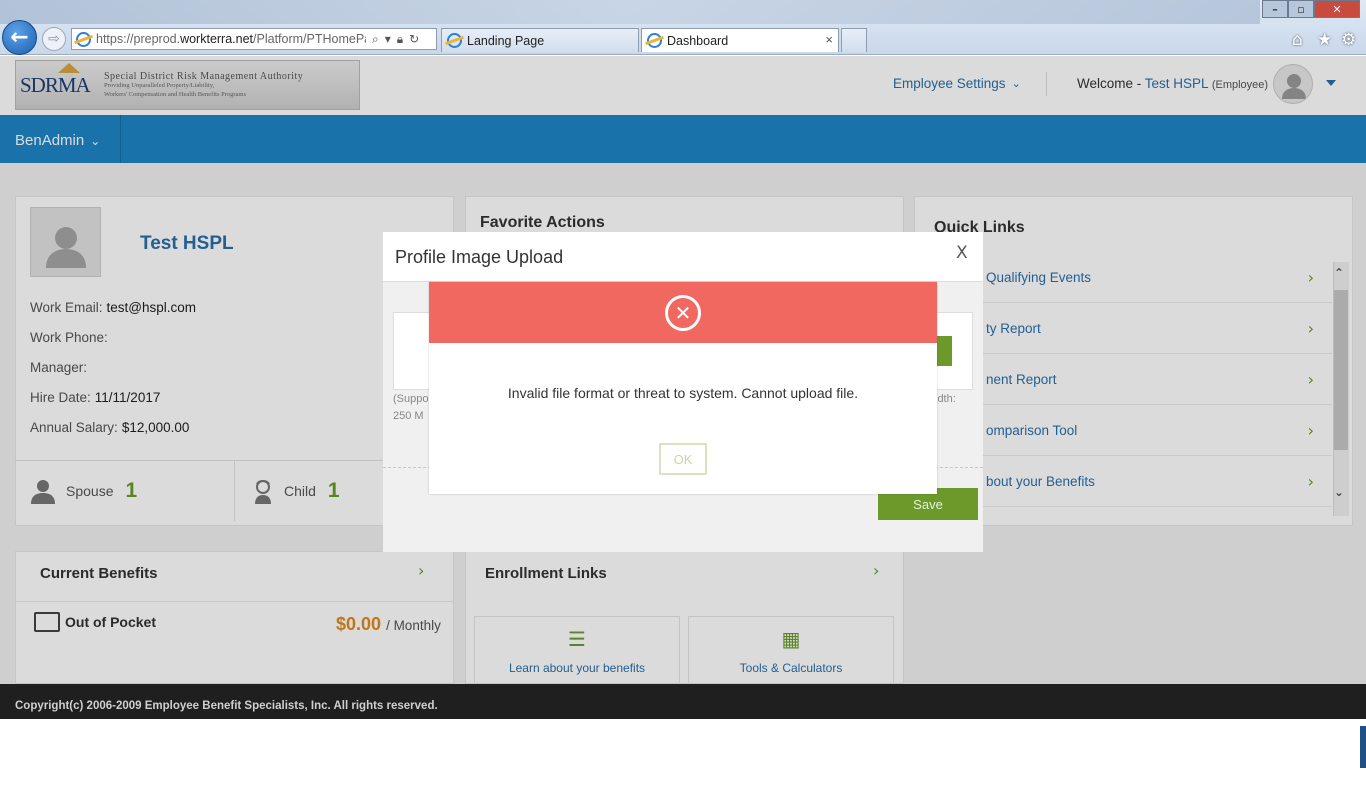  Describe the element at coordinates (698, 40) in the screenshot. I see `tab-label: Dashboard` at that location.